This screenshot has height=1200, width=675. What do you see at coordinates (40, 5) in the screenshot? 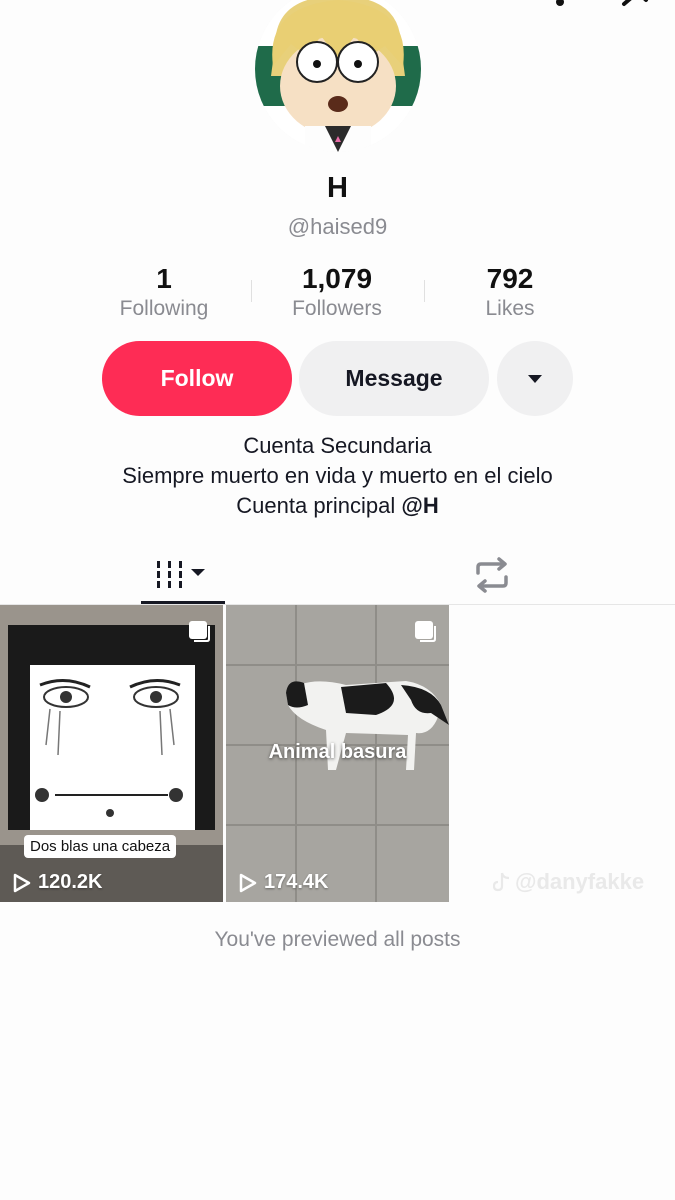
I see `back-icon` at bounding box center [40, 5].